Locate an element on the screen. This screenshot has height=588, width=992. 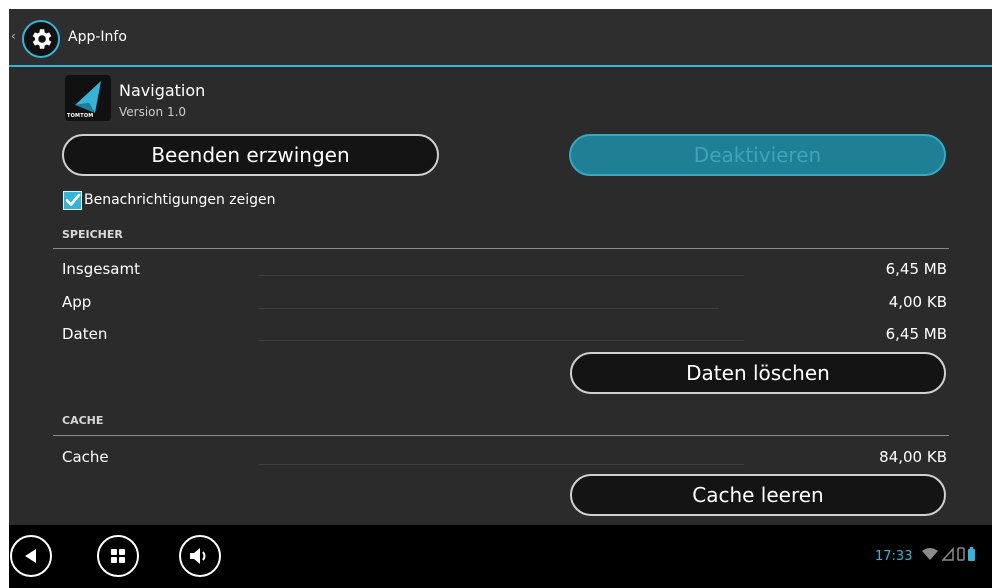
show-notifications-label: Benachrichtigungen zeigen is located at coordinates (180, 200).